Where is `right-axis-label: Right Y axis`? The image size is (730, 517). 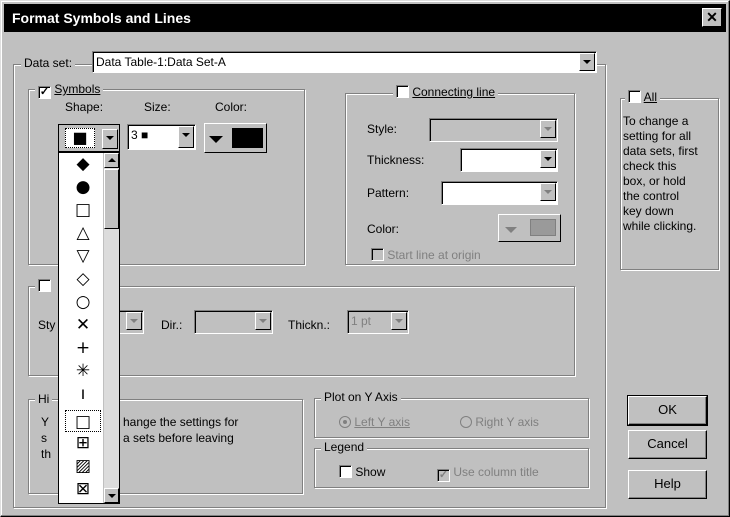 right-axis-label: Right Y axis is located at coordinates (507, 422).